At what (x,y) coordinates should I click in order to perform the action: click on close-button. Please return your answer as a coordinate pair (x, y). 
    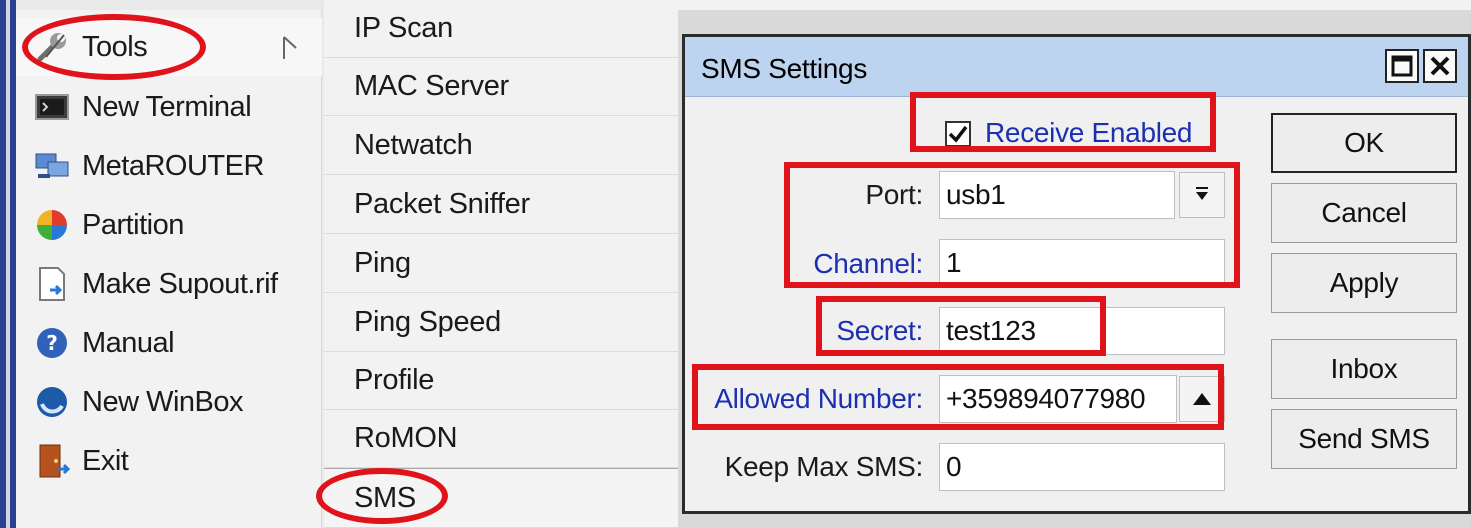
    Looking at the image, I should click on (1440, 66).